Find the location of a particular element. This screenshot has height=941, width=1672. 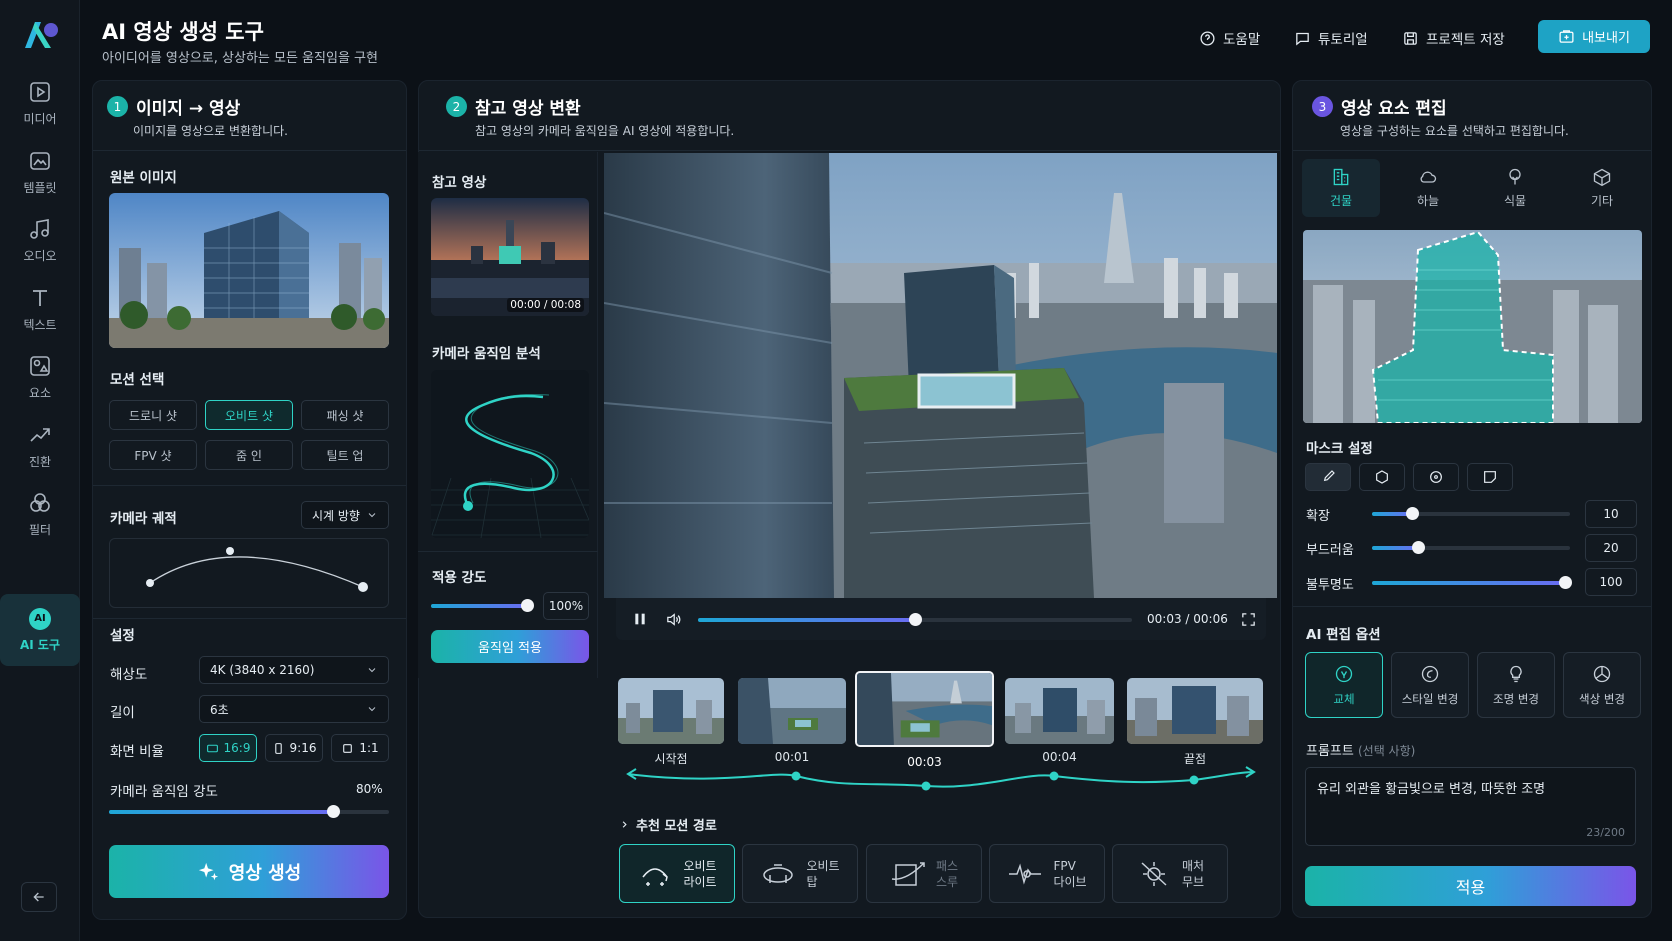

motion-card-line1: 오비트 is located at coordinates (700, 865).